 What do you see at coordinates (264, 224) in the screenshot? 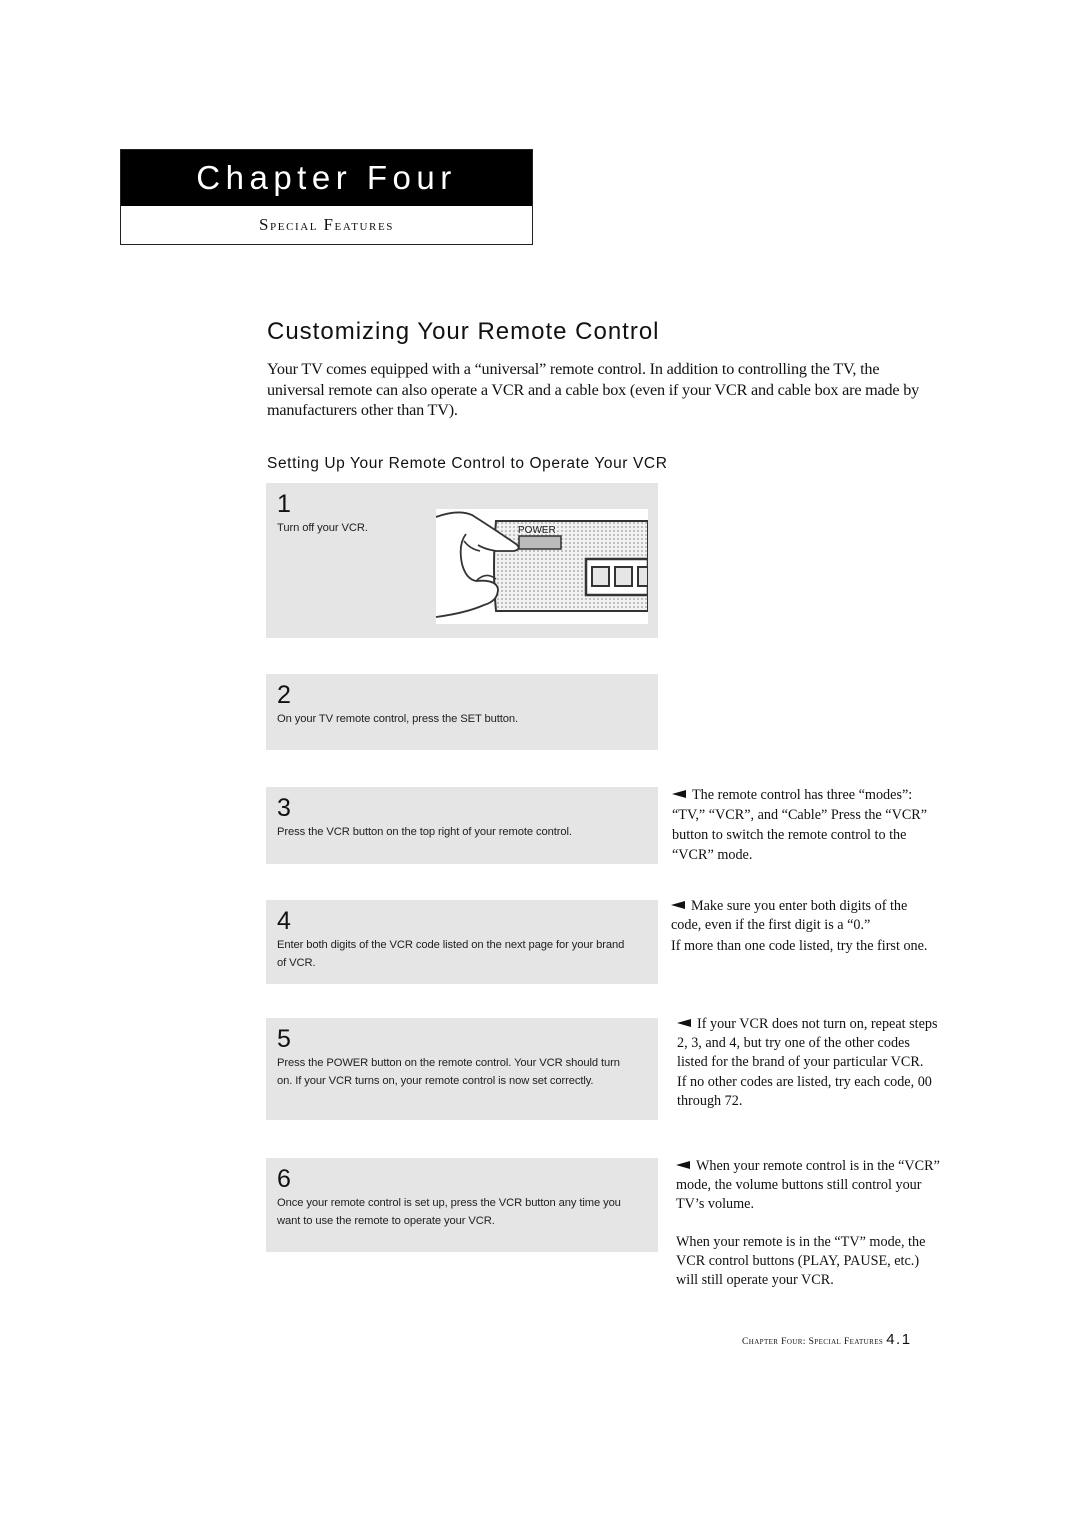
I see `subtitle-initial: S` at bounding box center [264, 224].